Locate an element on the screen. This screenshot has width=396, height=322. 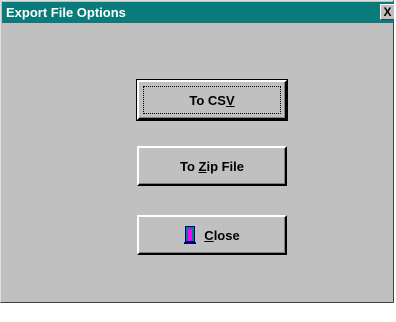
to-csv-label: To CSV is located at coordinates (212, 100).